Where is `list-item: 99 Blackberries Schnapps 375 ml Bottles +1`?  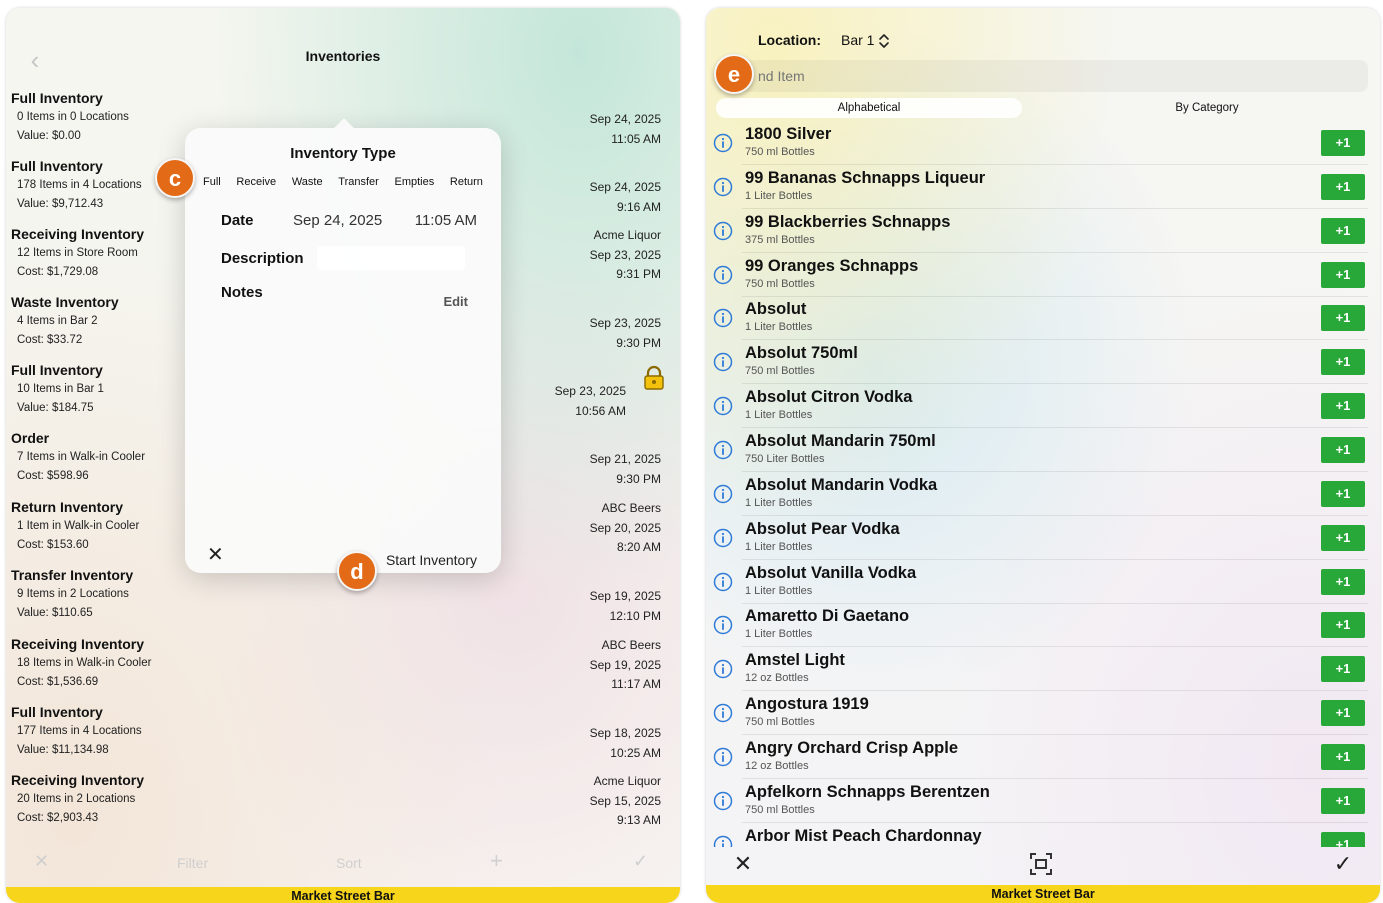
list-item: 99 Blackberries Schnapps 375 ml Bottles +1 is located at coordinates (1043, 231).